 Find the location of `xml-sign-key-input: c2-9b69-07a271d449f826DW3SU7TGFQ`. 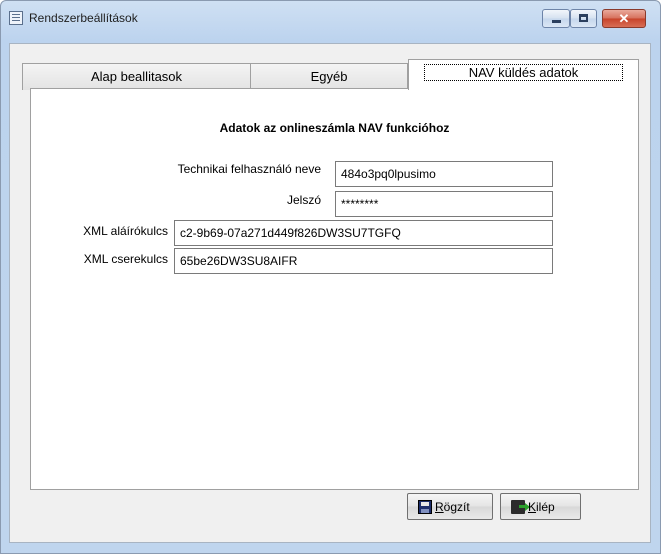

xml-sign-key-input: c2-9b69-07a271d449f826DW3SU7TGFQ is located at coordinates (363, 233).